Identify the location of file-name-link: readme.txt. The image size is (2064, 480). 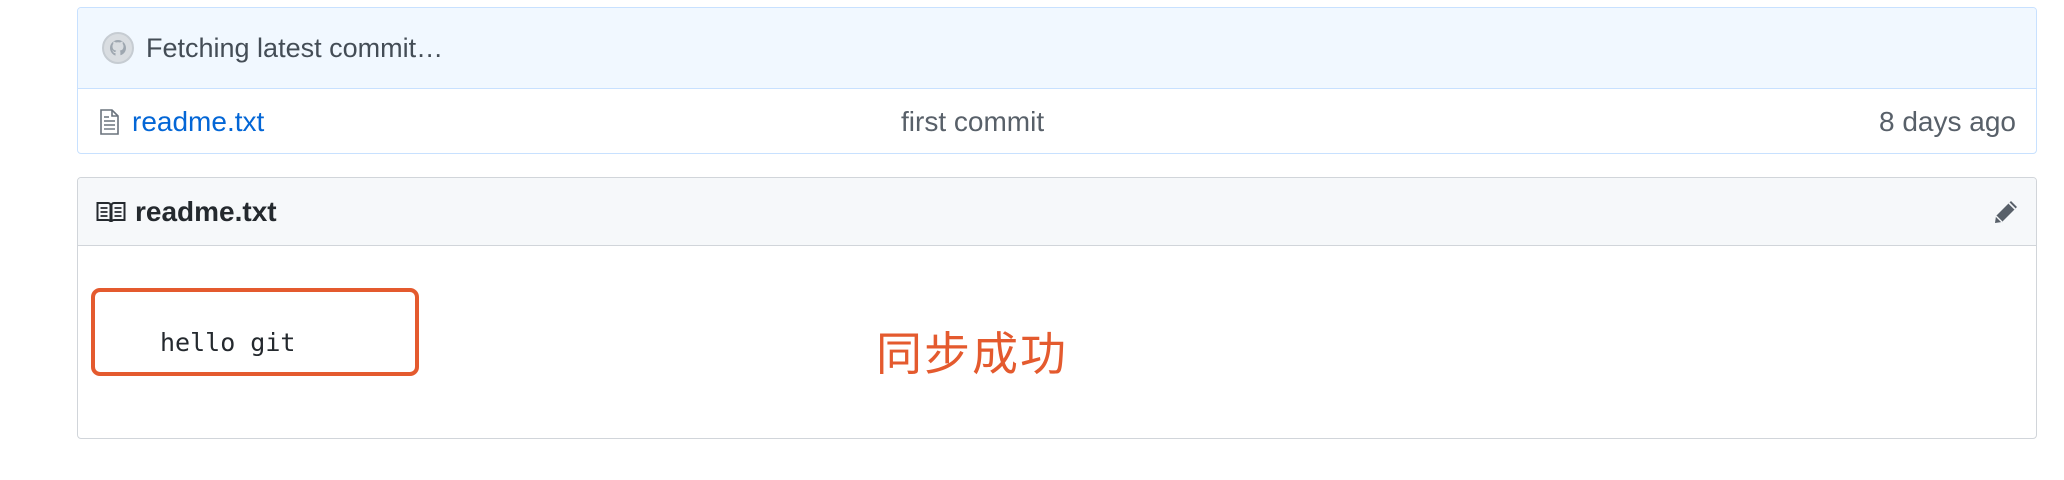
(198, 122).